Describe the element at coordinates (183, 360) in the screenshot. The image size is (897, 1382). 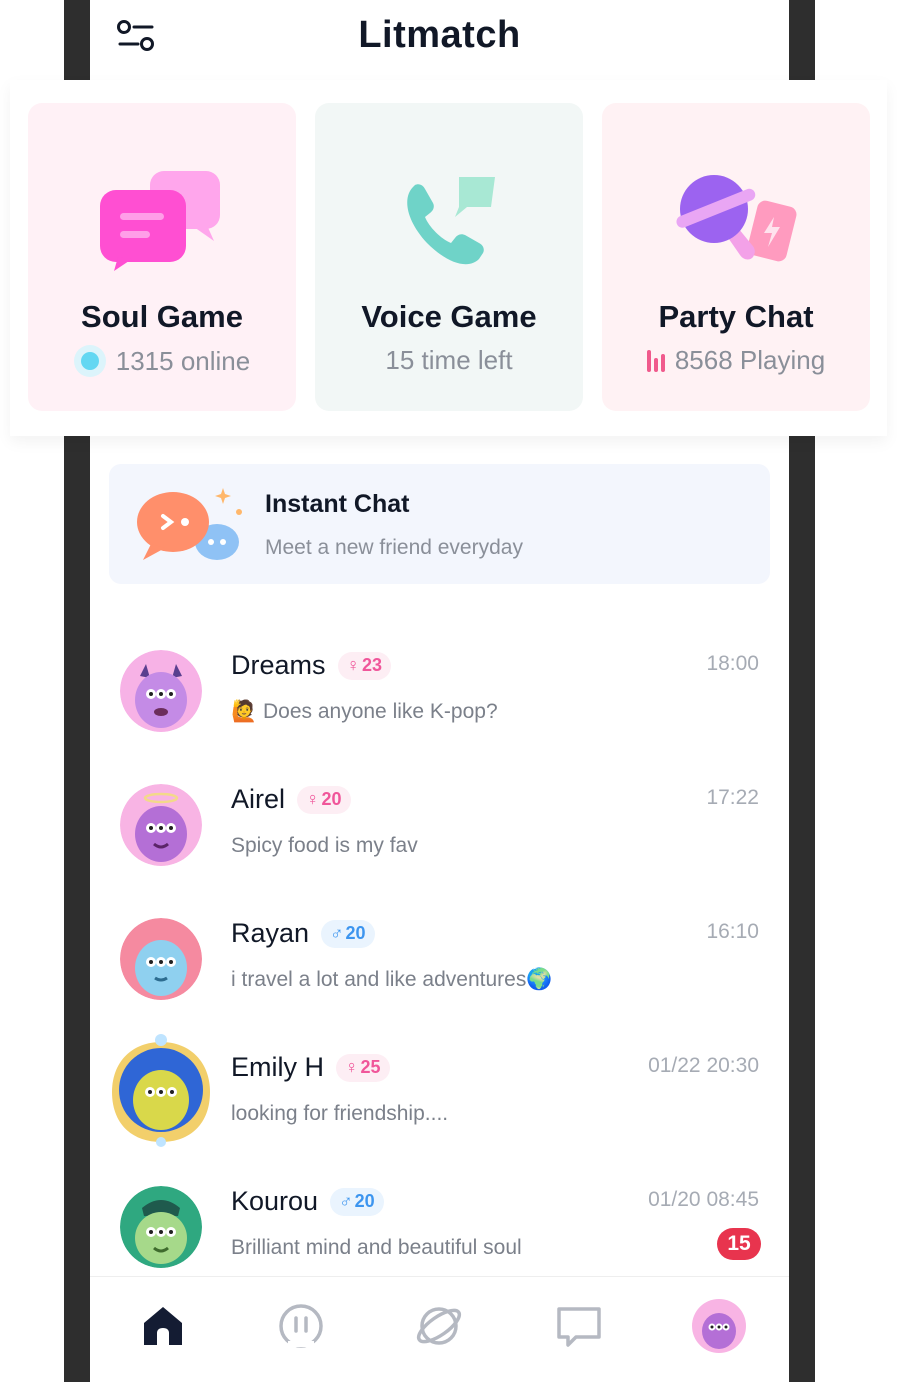
I see `online-count: 1315 online` at that location.